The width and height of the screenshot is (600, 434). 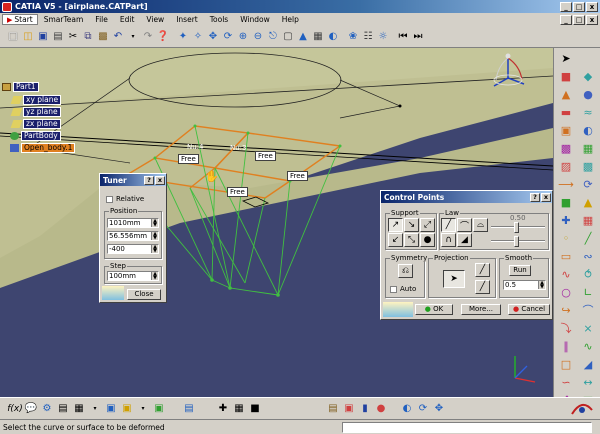 What do you see at coordinates (588, 382) in the screenshot?
I see `distance-icon: ↔` at bounding box center [588, 382].